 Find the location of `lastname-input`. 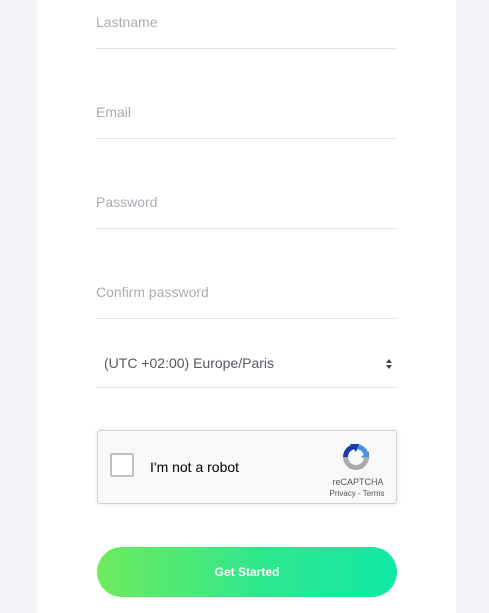

lastname-input is located at coordinates (246, 22).